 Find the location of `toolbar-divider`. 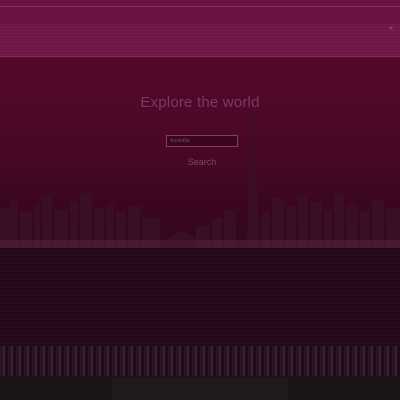

toolbar-divider is located at coordinates (200, 6).